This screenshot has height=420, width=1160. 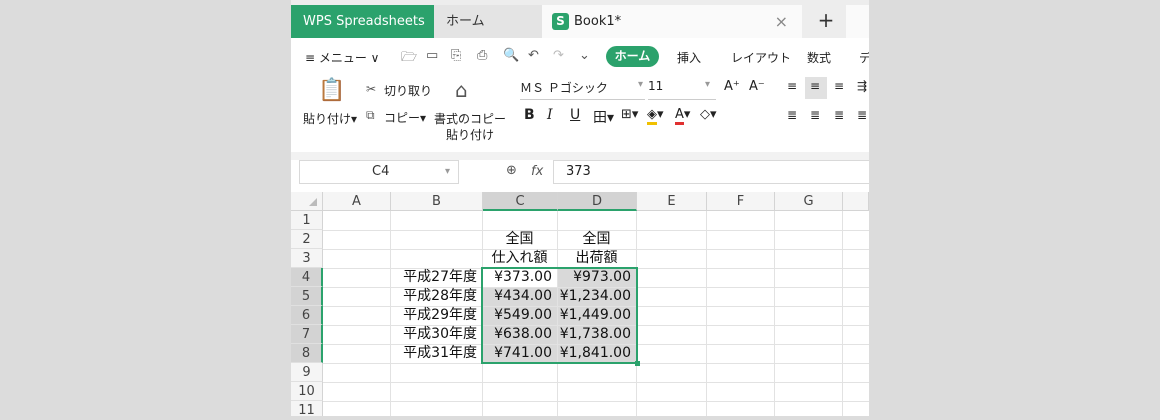 I want to click on cell-c2: 全国, so click(x=519, y=239).